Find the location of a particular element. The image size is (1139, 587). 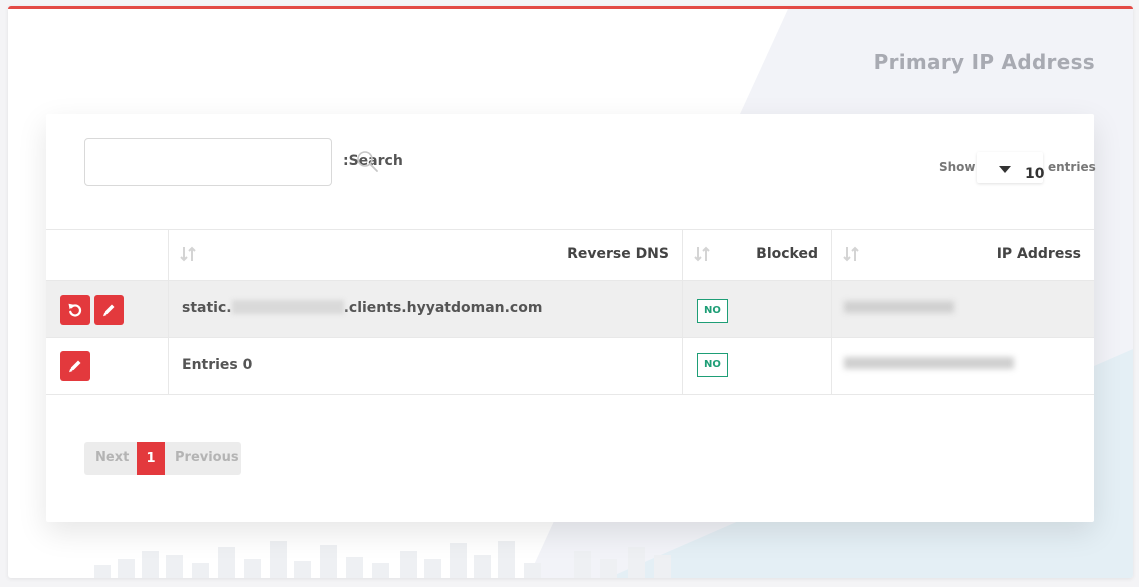

show-label: Show is located at coordinates (957, 167).